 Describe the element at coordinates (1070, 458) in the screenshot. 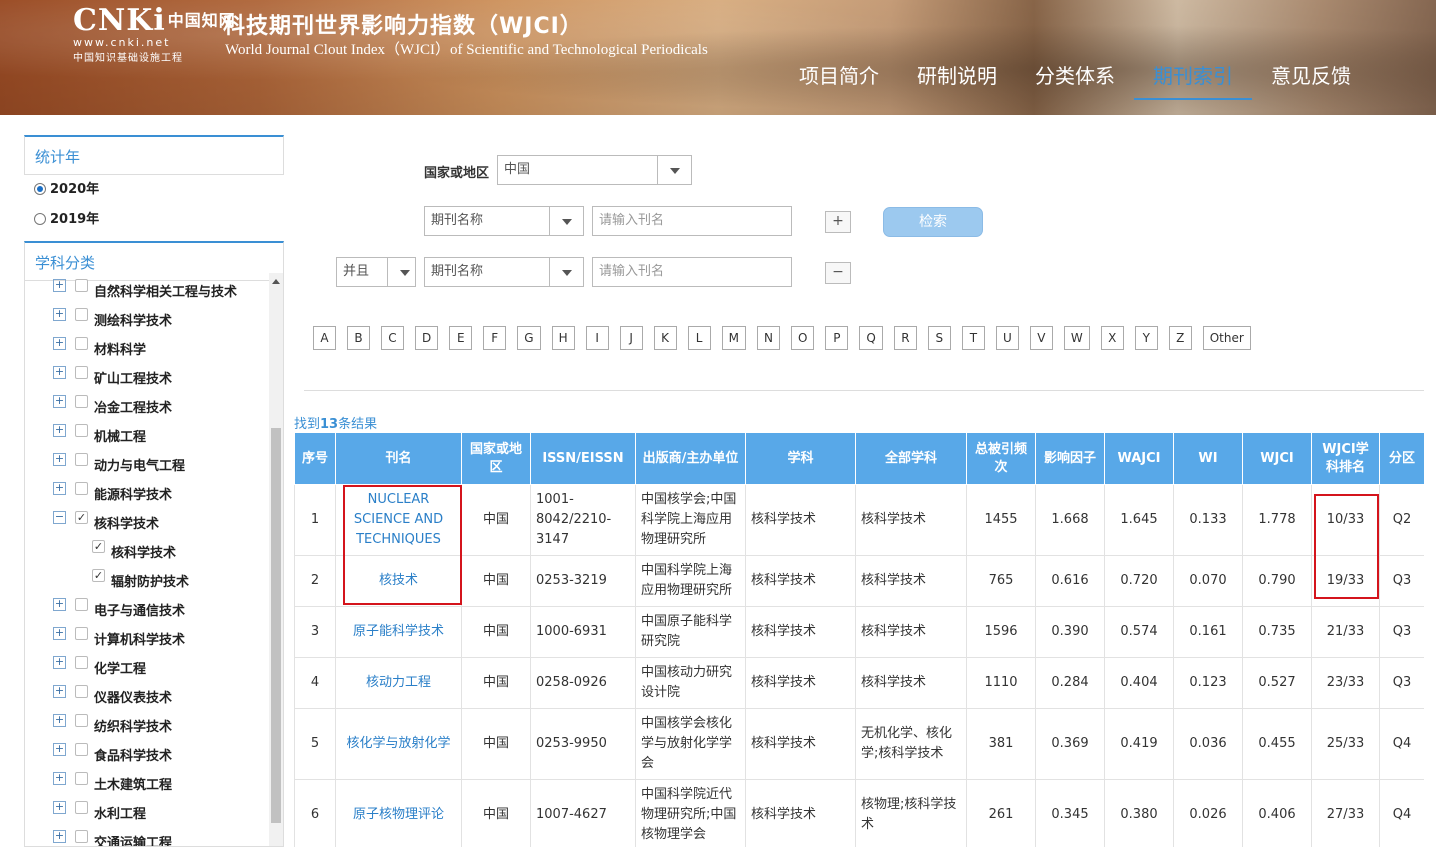

I see `column-header: 影响因子` at that location.